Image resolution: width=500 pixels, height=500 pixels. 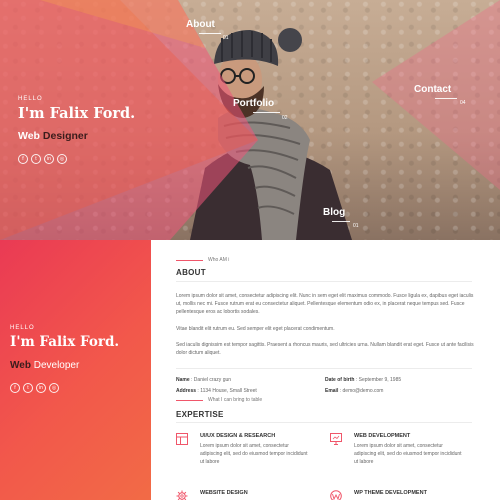 I want to click on hero-name: I'm Falix Ford., so click(x=77, y=113).